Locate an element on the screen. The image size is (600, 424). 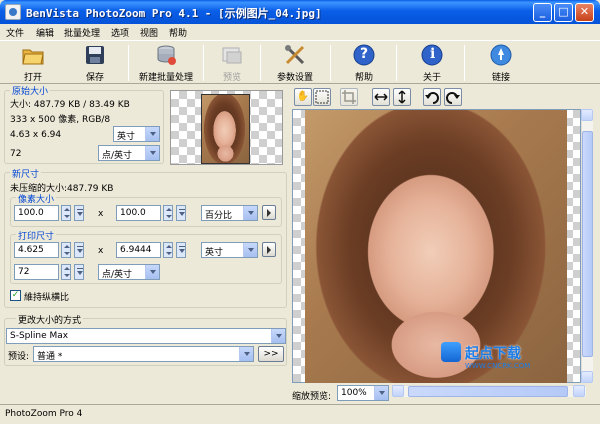
preset-more-button: >> is located at coordinates (271, 354).